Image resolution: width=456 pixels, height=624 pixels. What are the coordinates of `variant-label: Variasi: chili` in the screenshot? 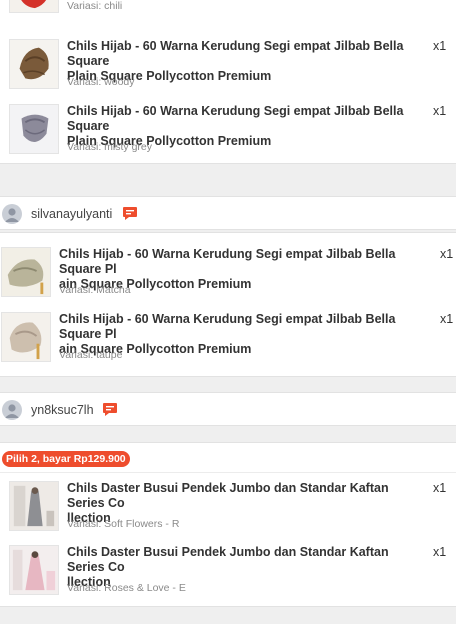 It's located at (95, 6).